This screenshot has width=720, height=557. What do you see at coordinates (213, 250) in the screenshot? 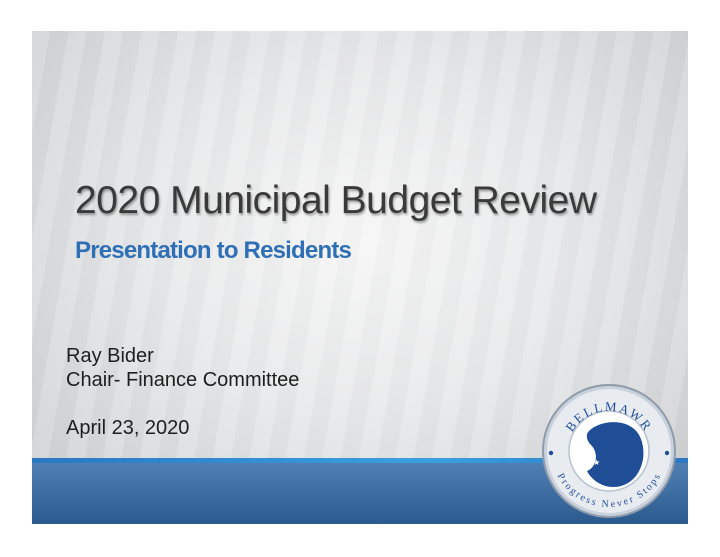
I see `slide-subtitle: Presentation to Residents` at bounding box center [213, 250].